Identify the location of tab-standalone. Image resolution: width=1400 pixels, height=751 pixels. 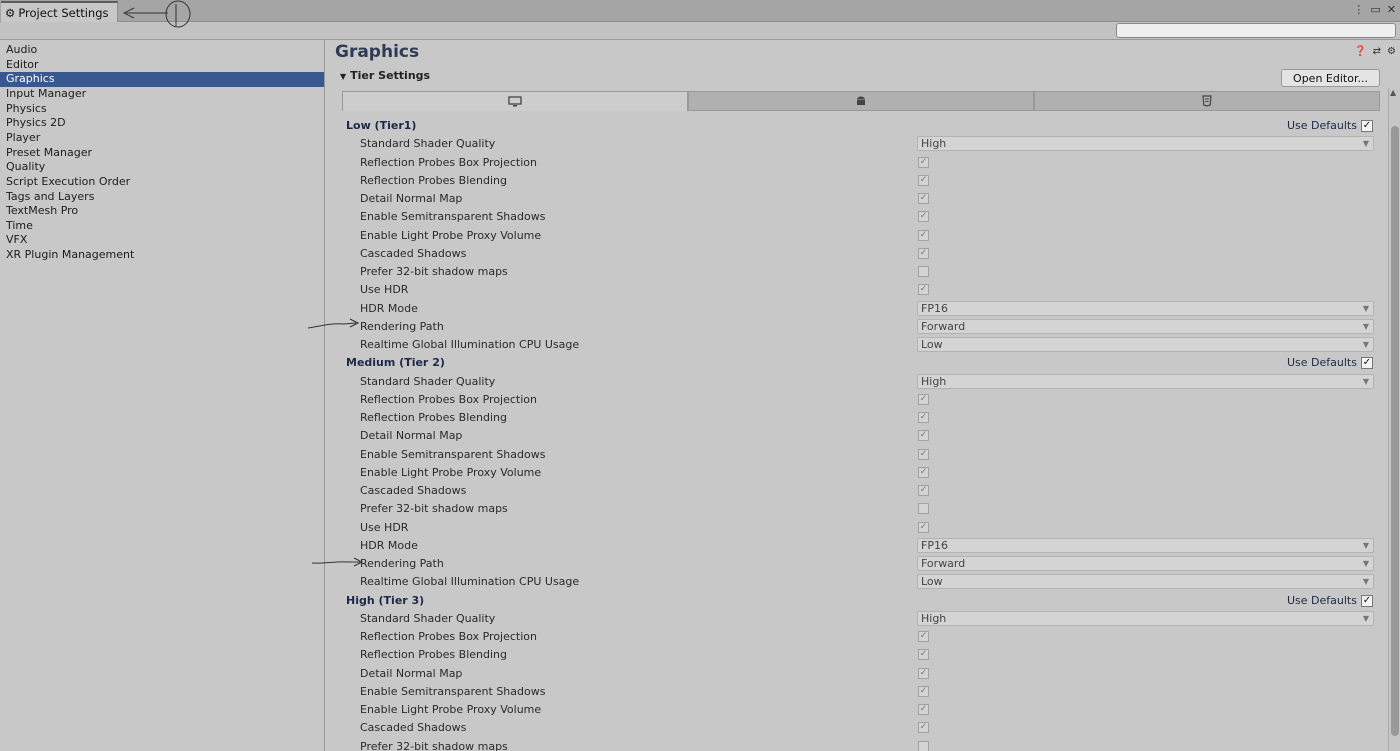
(515, 101).